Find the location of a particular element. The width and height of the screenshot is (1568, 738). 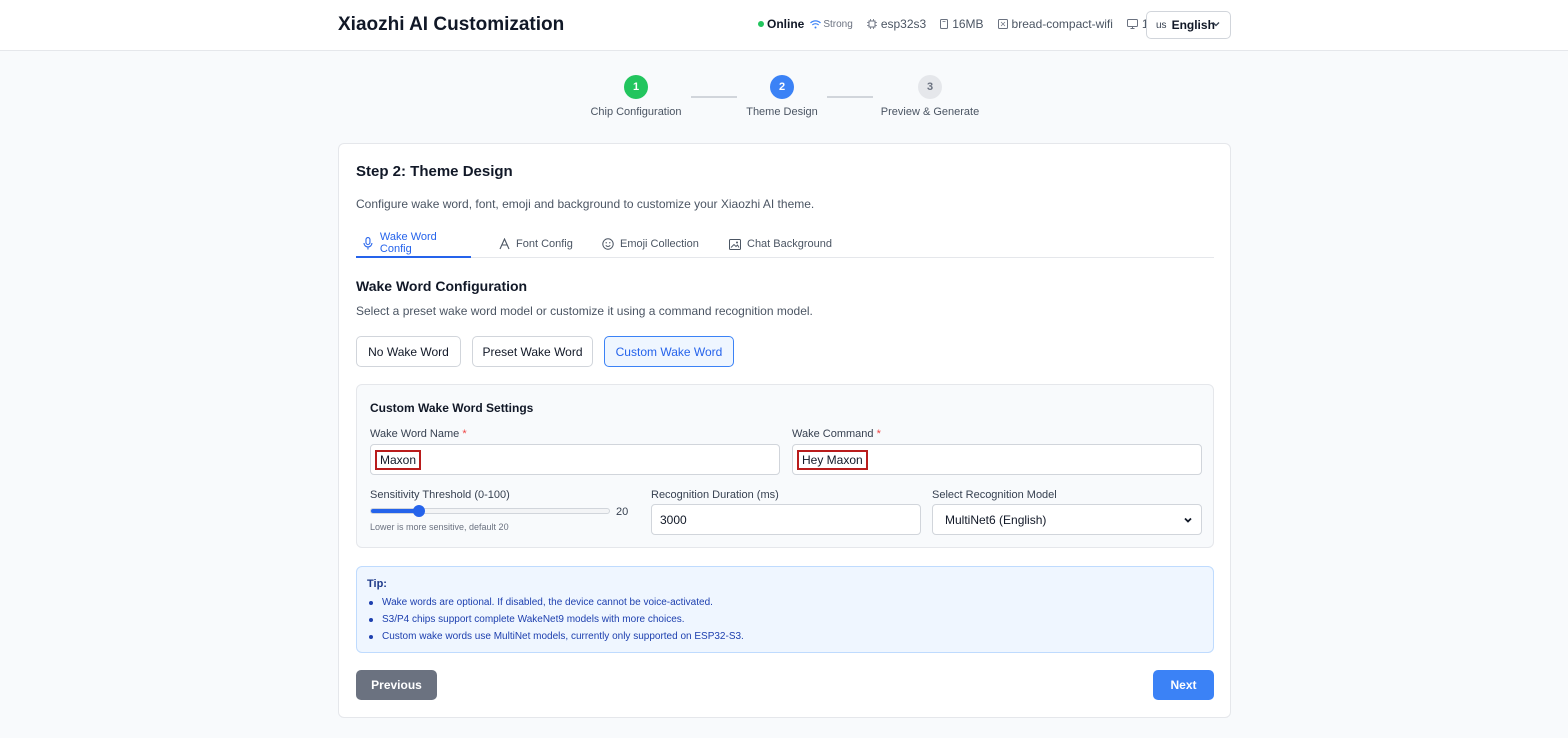

tab-label: Chat Background is located at coordinates (789, 244).